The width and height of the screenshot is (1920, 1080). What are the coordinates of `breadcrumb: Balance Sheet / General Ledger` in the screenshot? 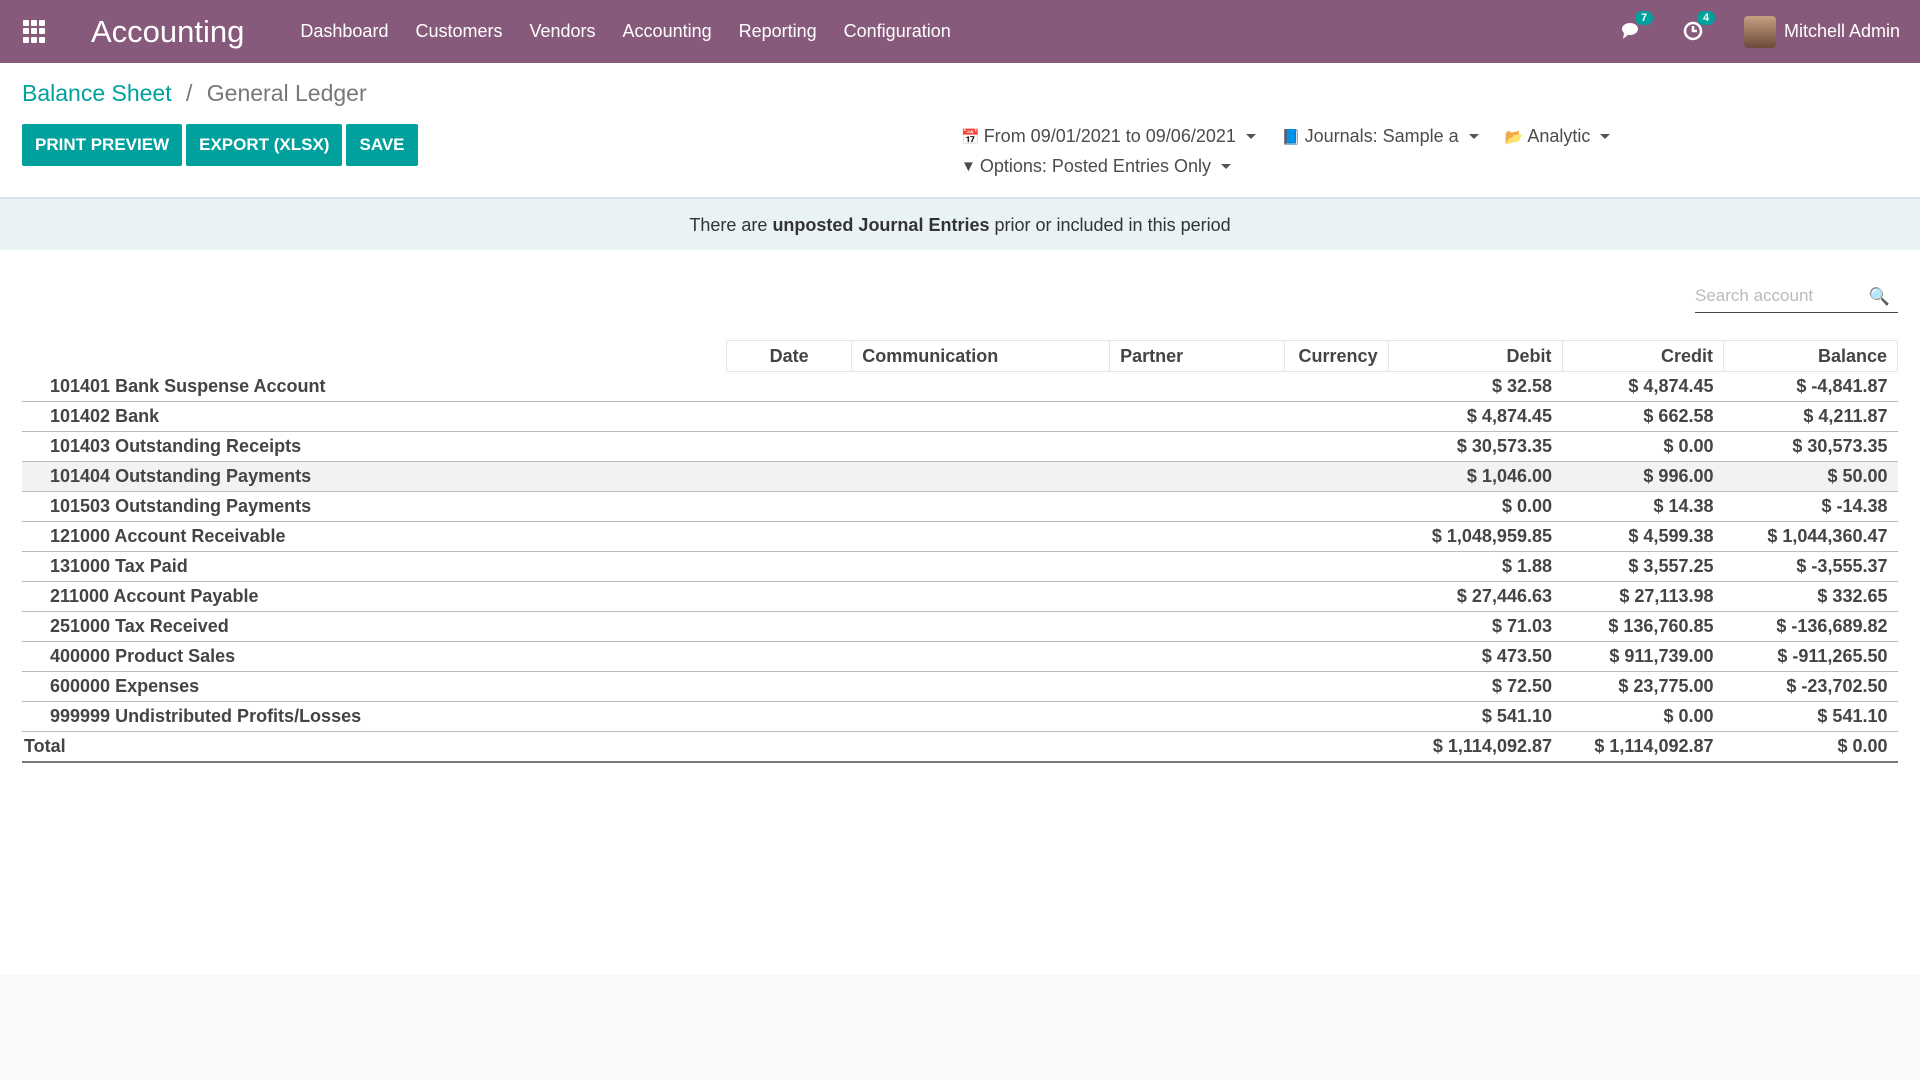 It's located at (194, 93).